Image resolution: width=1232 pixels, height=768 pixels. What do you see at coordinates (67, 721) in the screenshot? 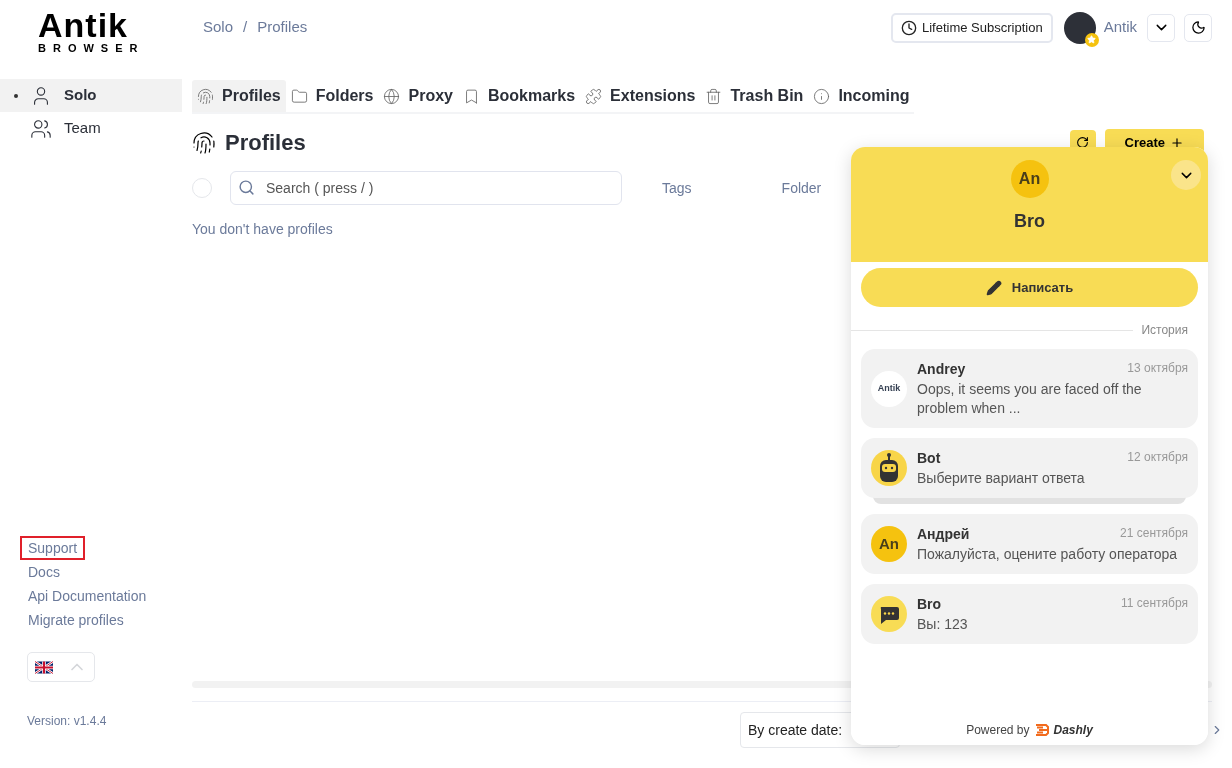
I see `version-text: Version: v1.4.4` at bounding box center [67, 721].